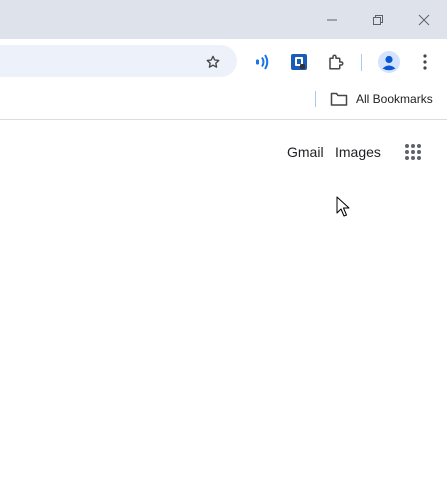  I want to click on browser-toolbar, so click(223, 61).